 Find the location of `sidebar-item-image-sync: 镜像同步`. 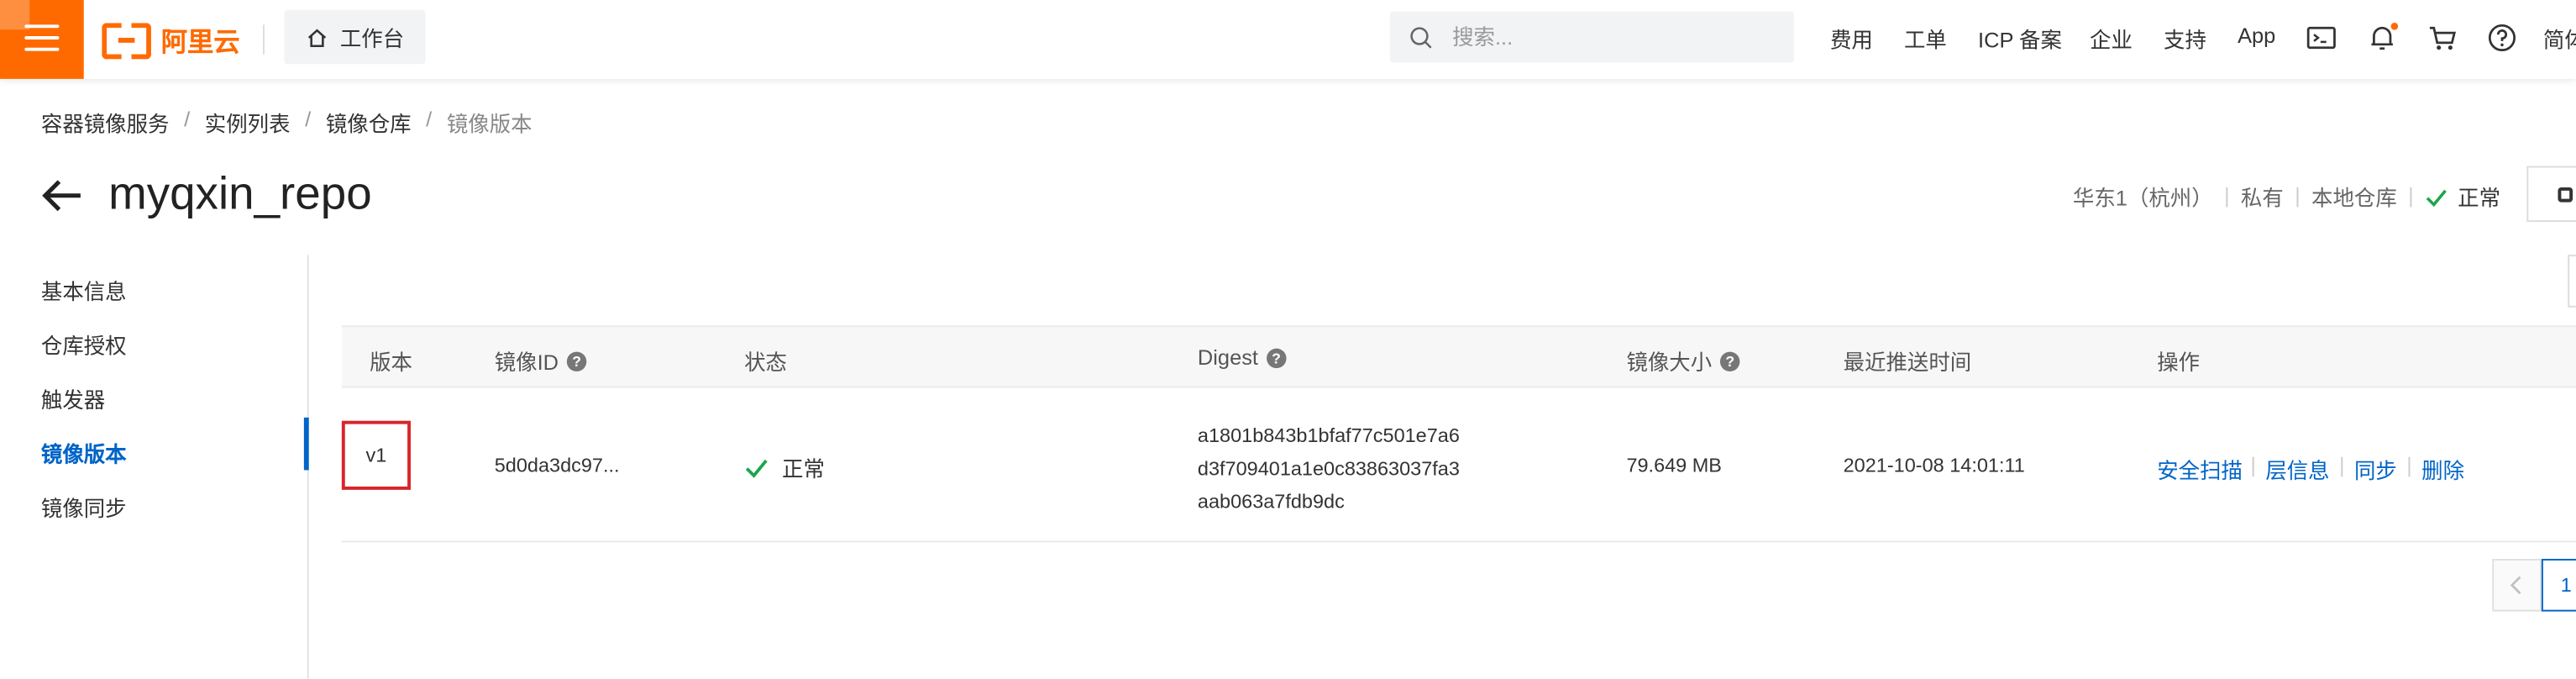

sidebar-item-image-sync: 镜像同步 is located at coordinates (84, 507).